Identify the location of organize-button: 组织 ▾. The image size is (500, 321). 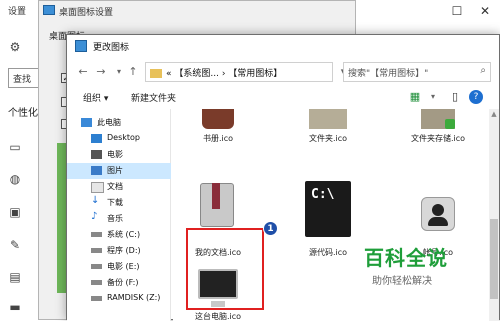
(95, 97).